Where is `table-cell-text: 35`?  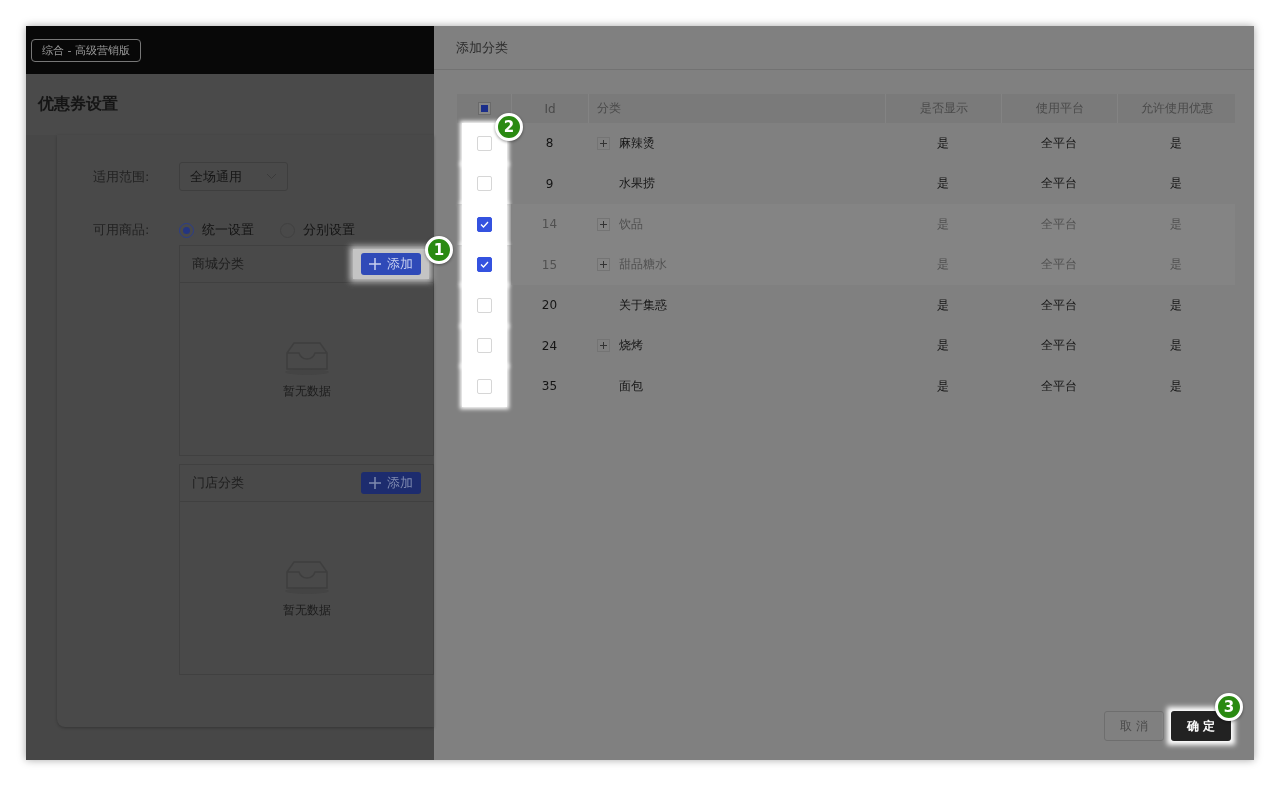
table-cell-text: 35 is located at coordinates (549, 387).